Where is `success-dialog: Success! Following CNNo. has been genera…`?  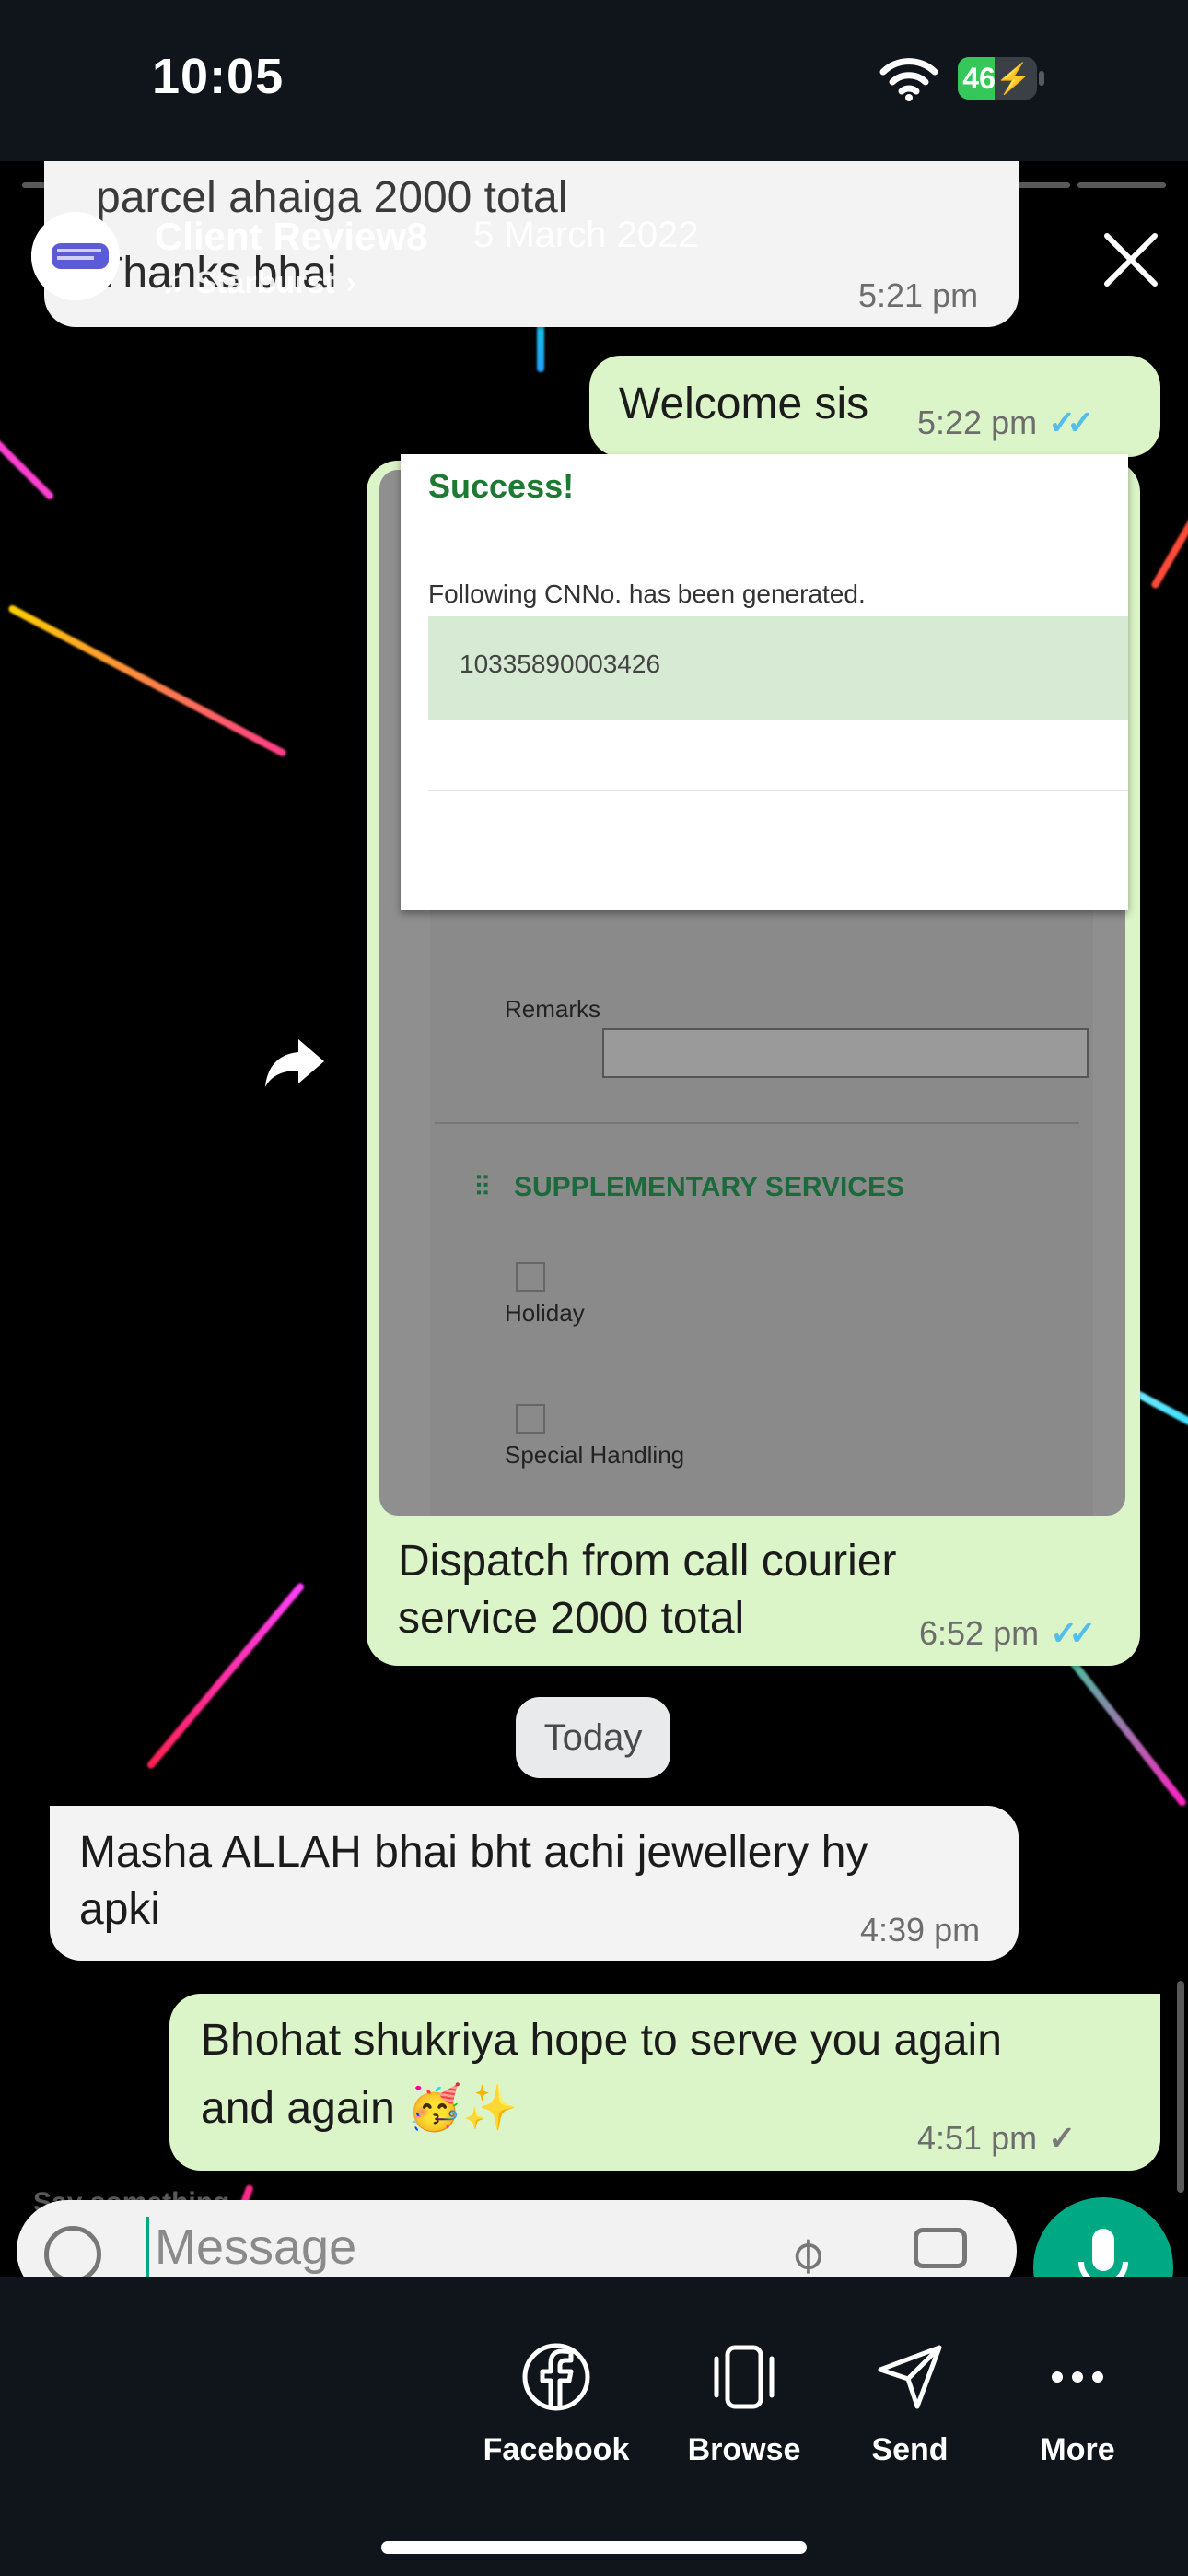
success-dialog: Success! Following CNNo. has been genera… is located at coordinates (764, 682).